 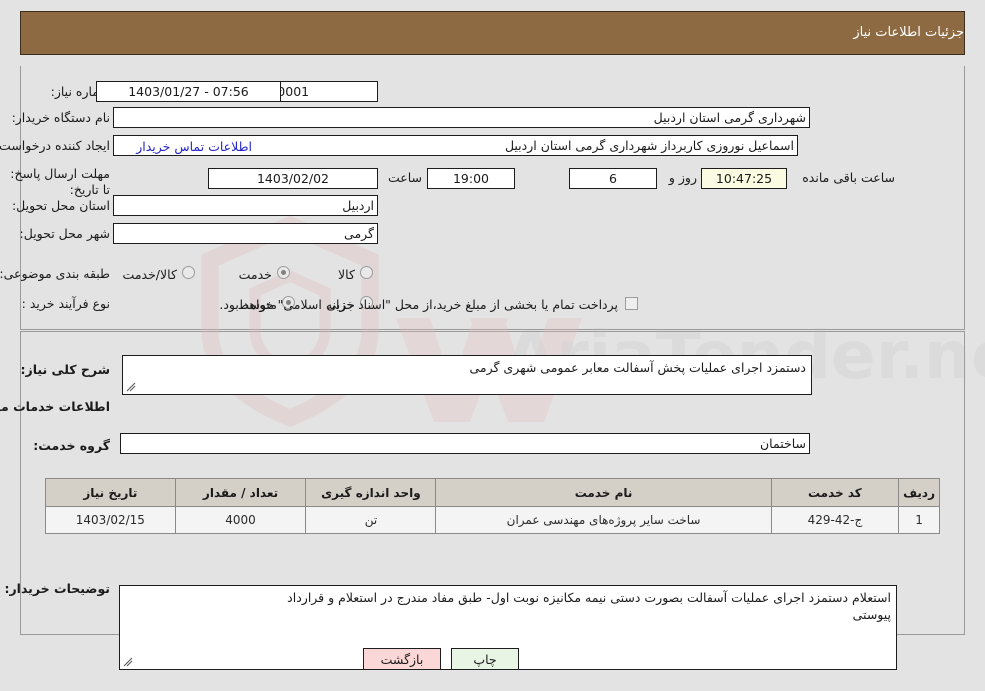 I want to click on back-button: بازگشت, so click(x=402, y=659).